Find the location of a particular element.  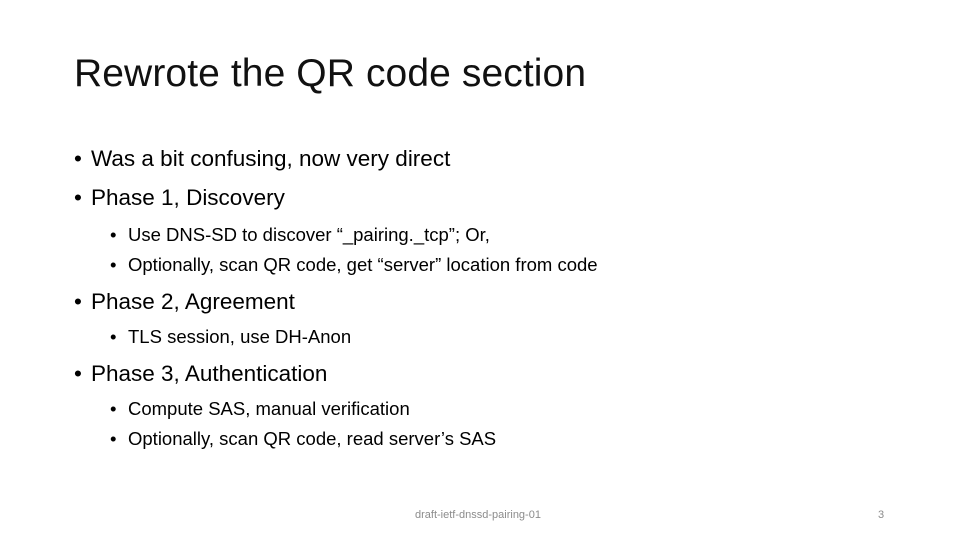

sub-bullet-item: • Compute SAS, manual verification is located at coordinates (494, 409).